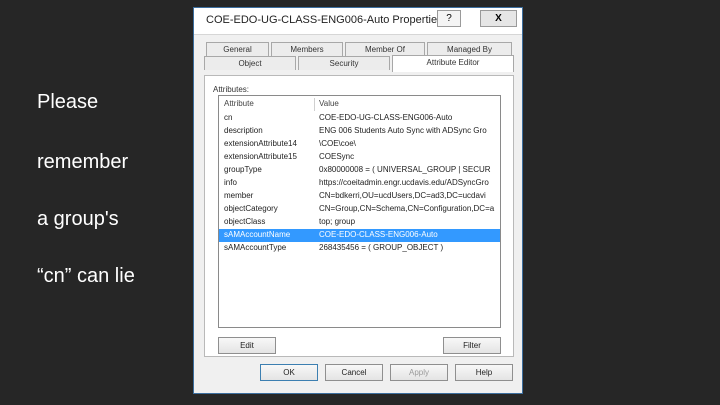 The height and width of the screenshot is (405, 720). I want to click on attributes-label: Attributes:, so click(231, 89).